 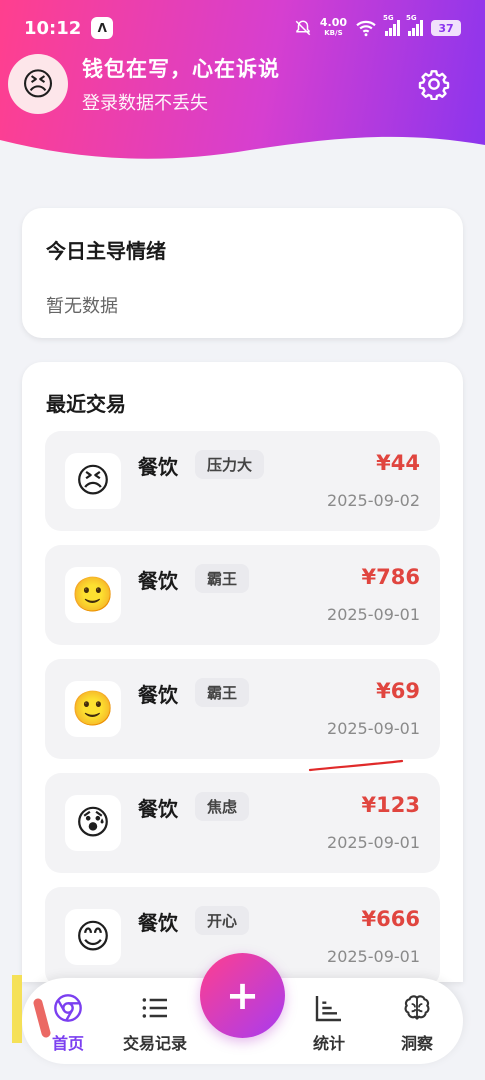 What do you see at coordinates (417, 1023) in the screenshot?
I see `nav-insights: 洞察` at bounding box center [417, 1023].